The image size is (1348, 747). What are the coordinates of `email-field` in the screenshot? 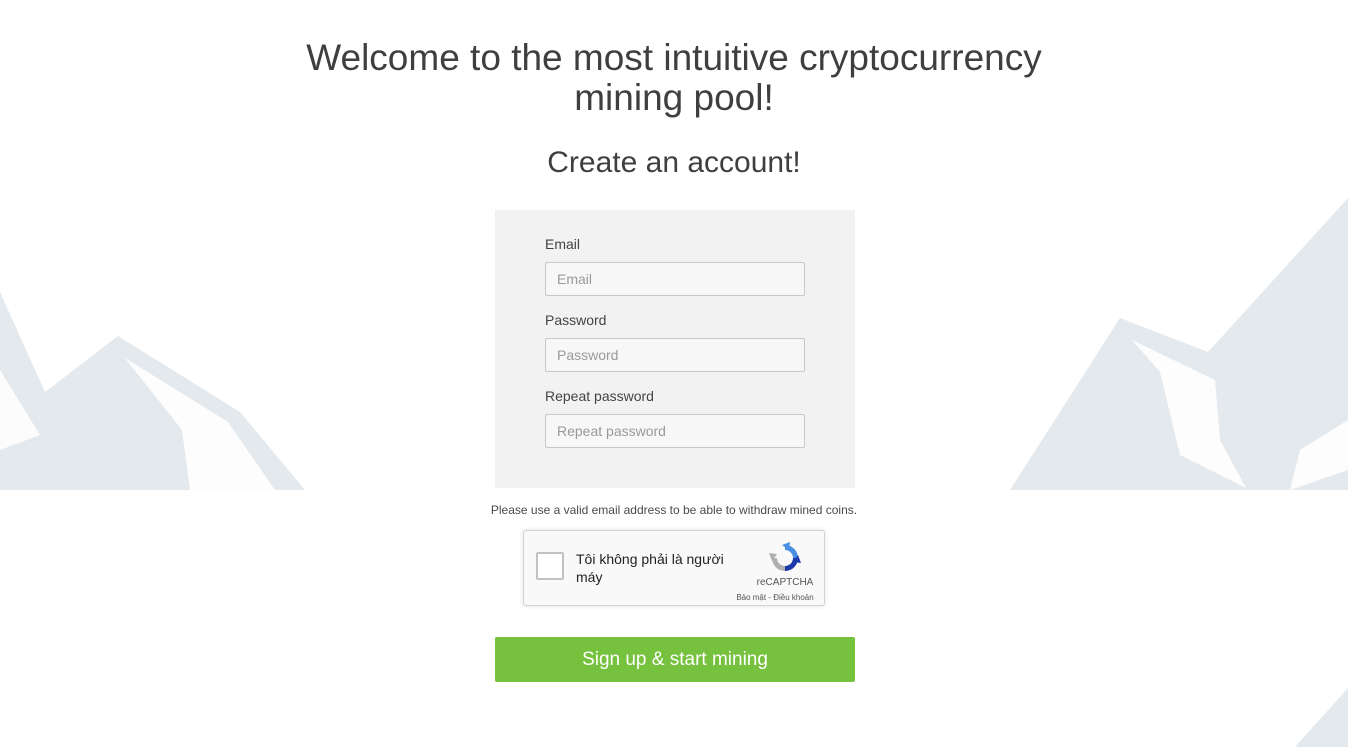 It's located at (675, 279).